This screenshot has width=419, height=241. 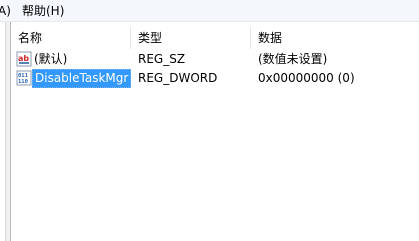 I want to click on value-name: (默认), so click(x=51, y=59).